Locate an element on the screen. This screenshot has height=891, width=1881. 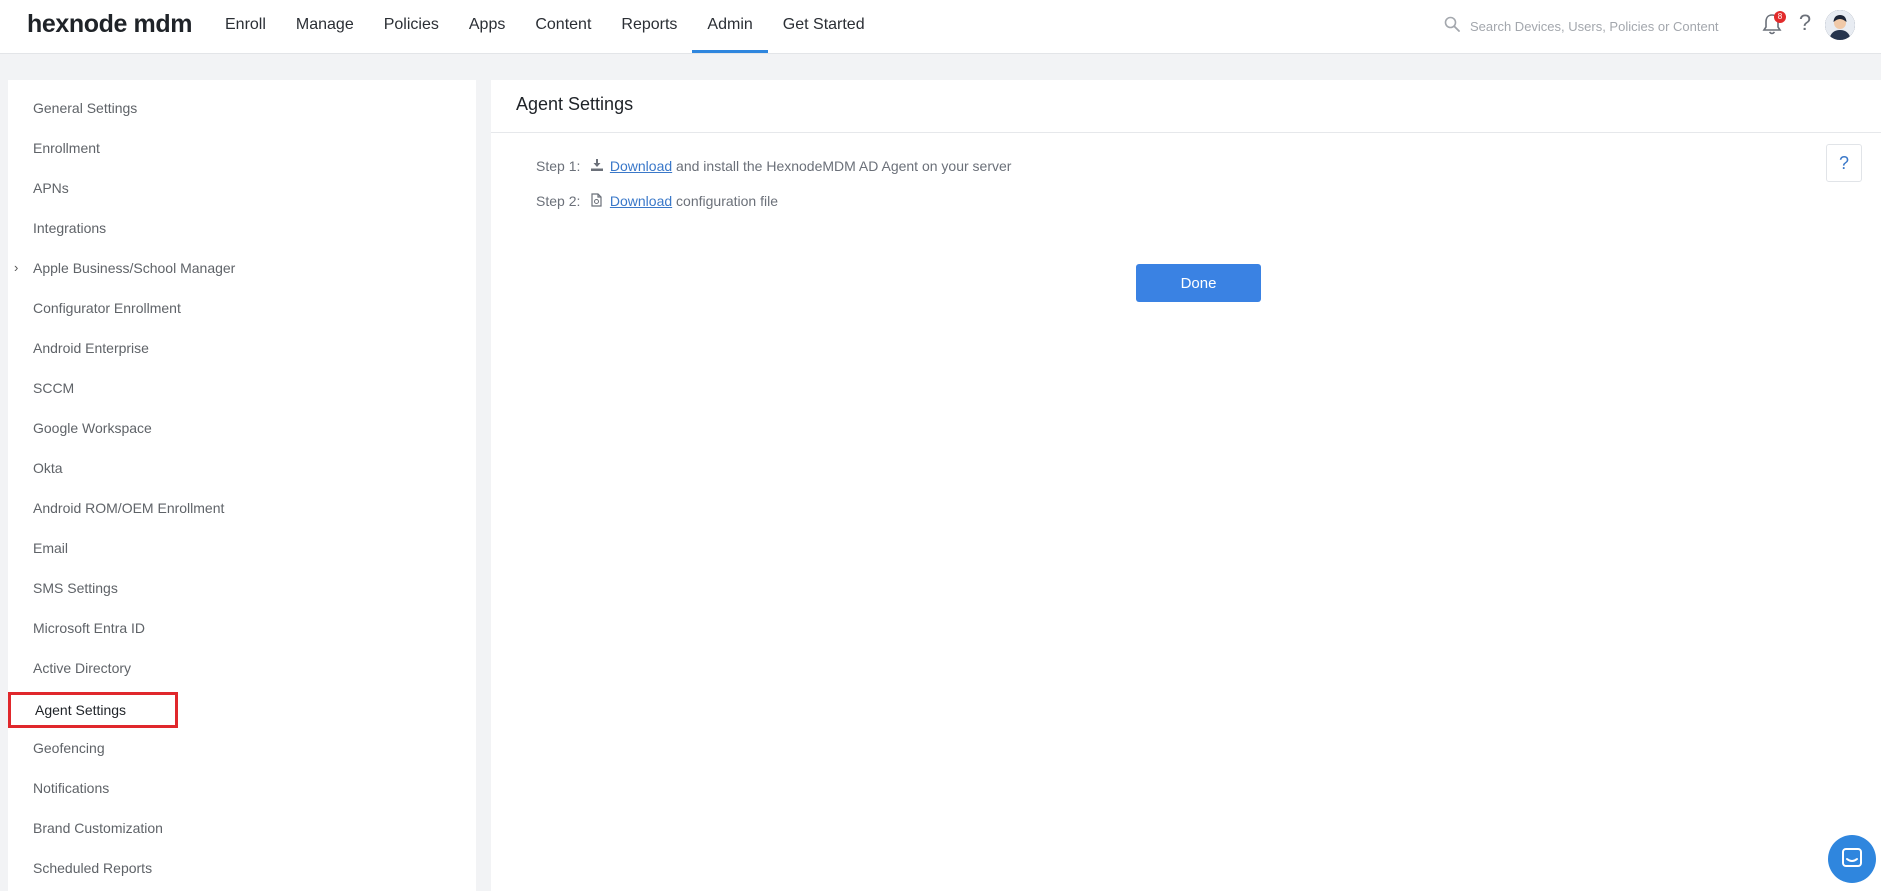
user-avatar is located at coordinates (1840, 25).